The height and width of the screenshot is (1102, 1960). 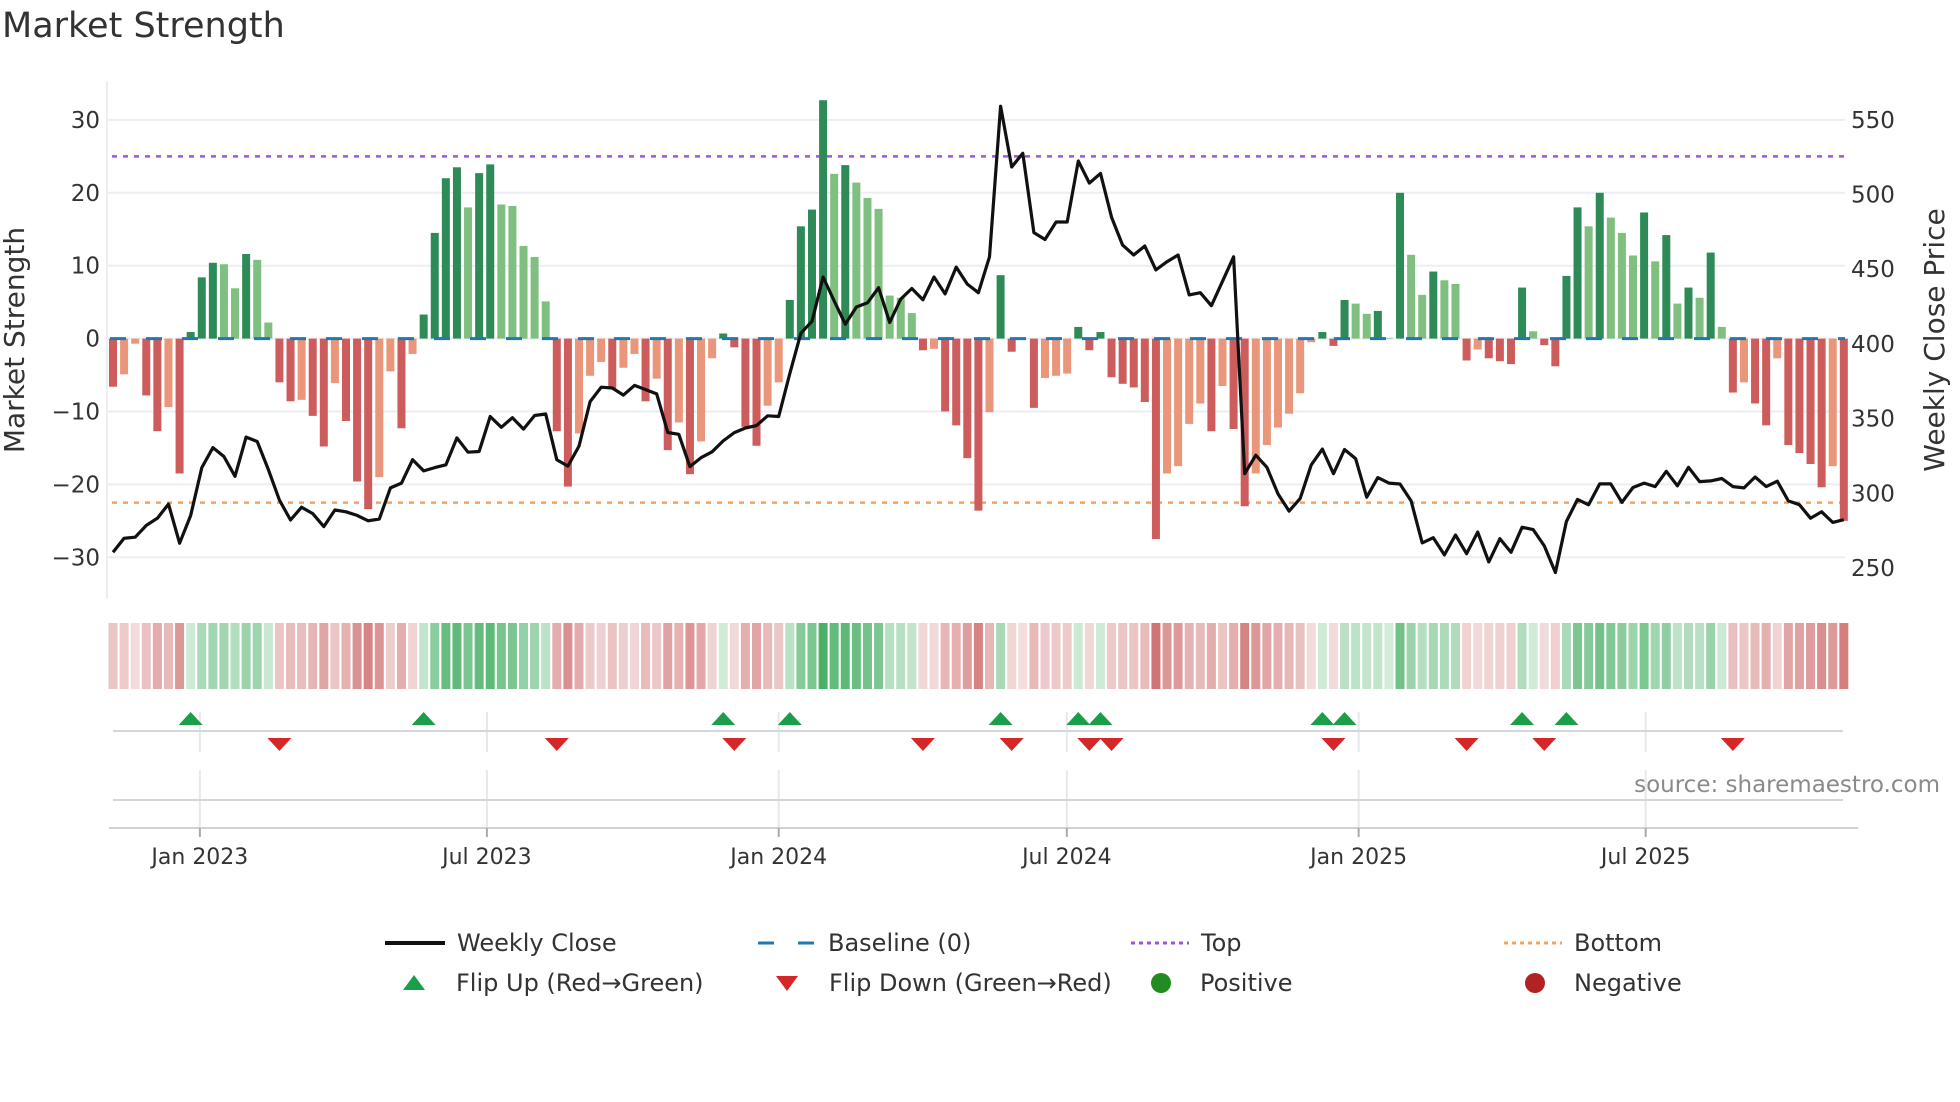 I want to click on legend-label: Positive, so click(x=1246, y=983).